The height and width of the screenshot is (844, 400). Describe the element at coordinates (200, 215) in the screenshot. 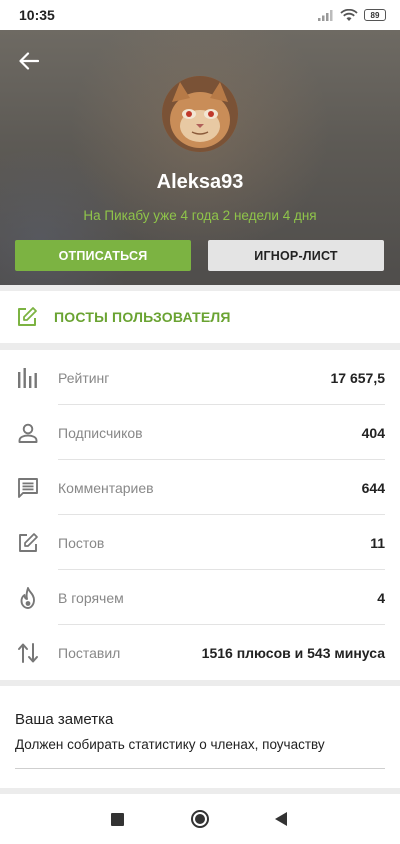

I see `member-since: На Пикабу уже 4 года 2 недели 4 дня` at that location.